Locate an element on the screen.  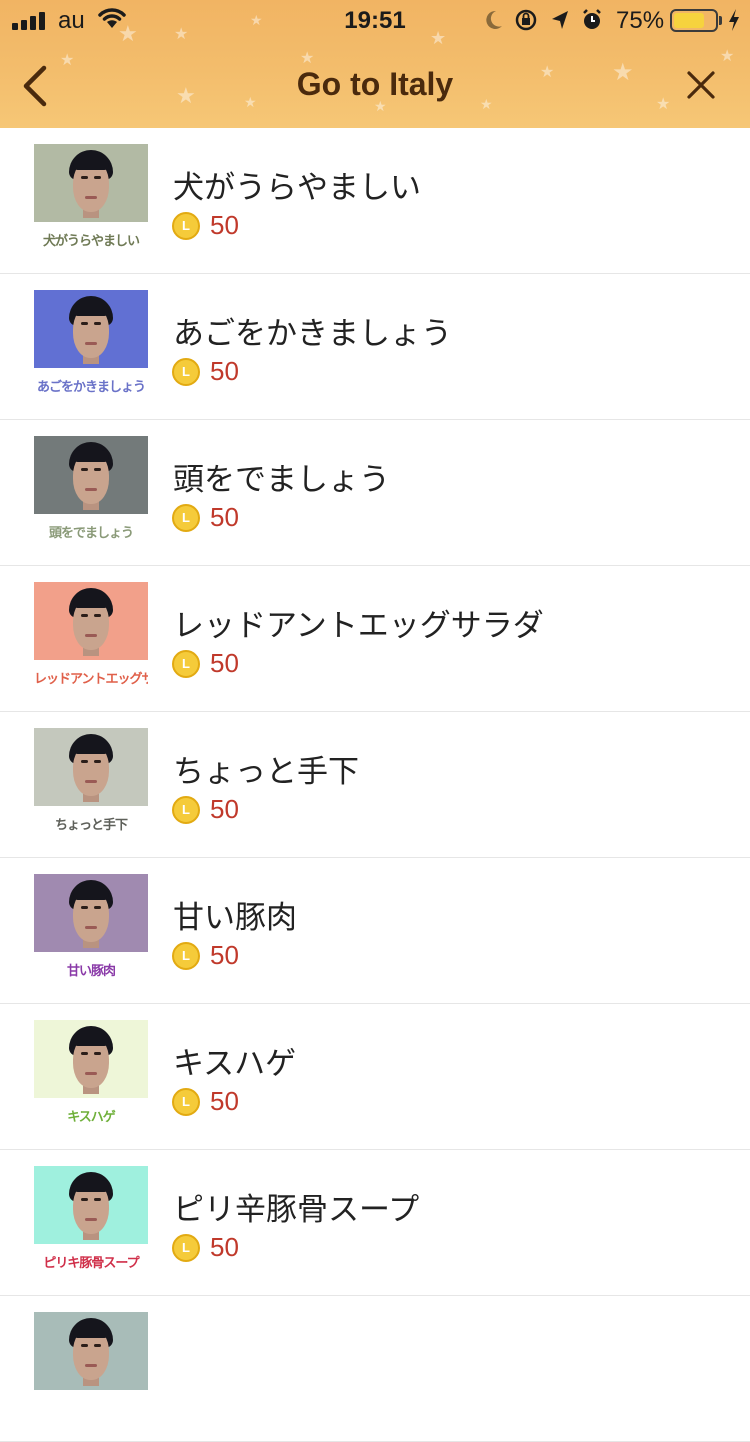
sticker-thumbnail: キスハゲ is located at coordinates (91, 1076).